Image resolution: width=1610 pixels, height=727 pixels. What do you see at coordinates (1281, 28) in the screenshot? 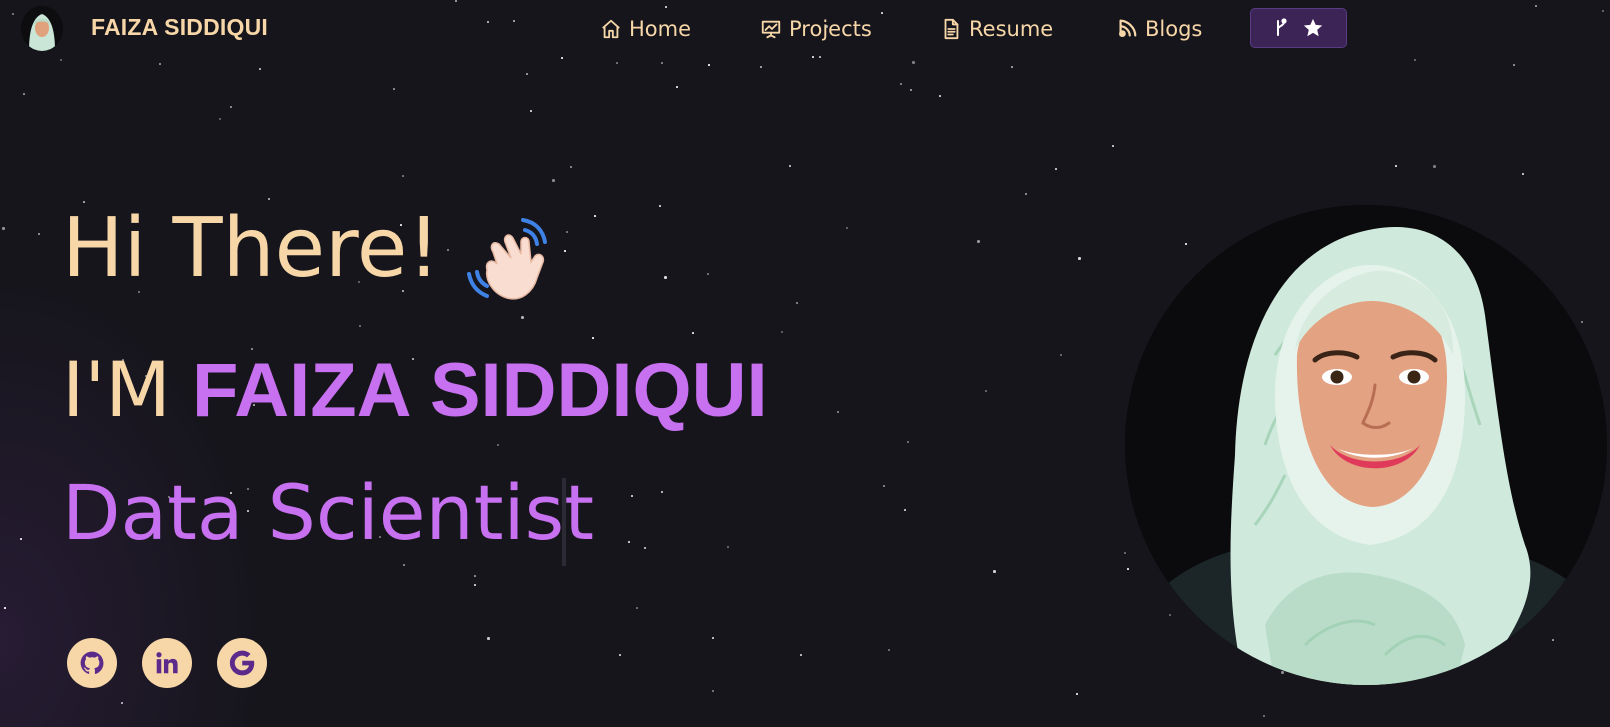
I see `git-fork-icon` at bounding box center [1281, 28].